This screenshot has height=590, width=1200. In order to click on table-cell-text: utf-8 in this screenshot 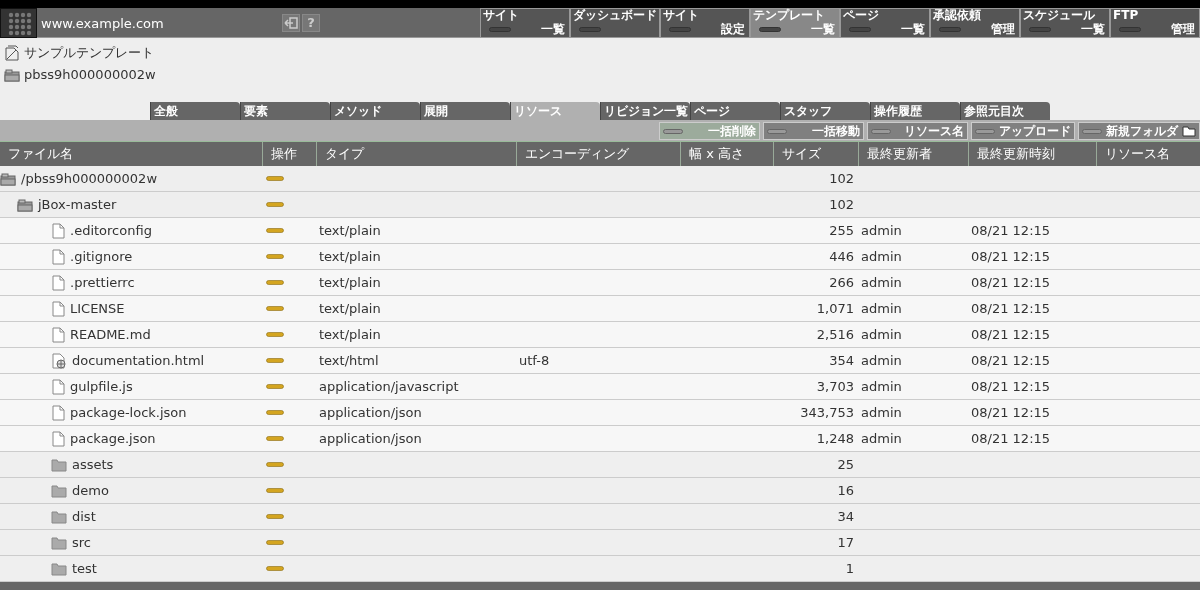, I will do `click(534, 360)`.